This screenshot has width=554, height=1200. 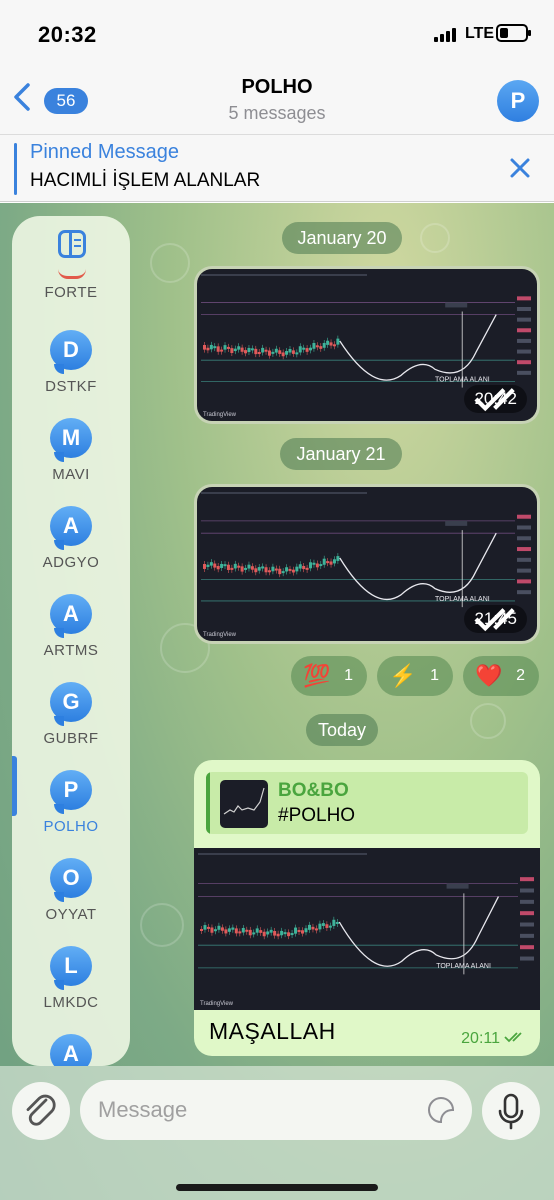 I want to click on sidebar-item-partial: A, so click(x=71, y=1050).